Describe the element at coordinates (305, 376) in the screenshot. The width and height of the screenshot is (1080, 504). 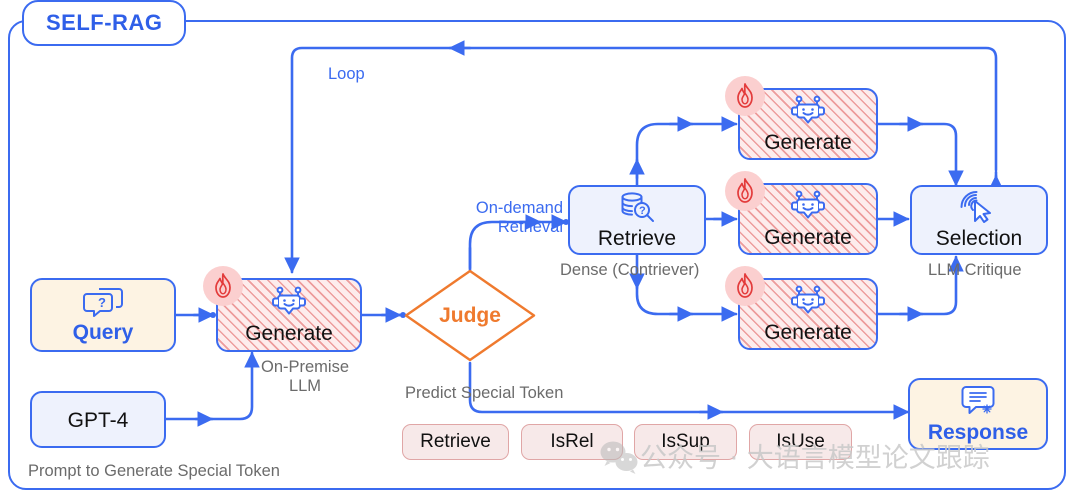
I see `caption-on-premise-llm: On-Premise LLM` at that location.